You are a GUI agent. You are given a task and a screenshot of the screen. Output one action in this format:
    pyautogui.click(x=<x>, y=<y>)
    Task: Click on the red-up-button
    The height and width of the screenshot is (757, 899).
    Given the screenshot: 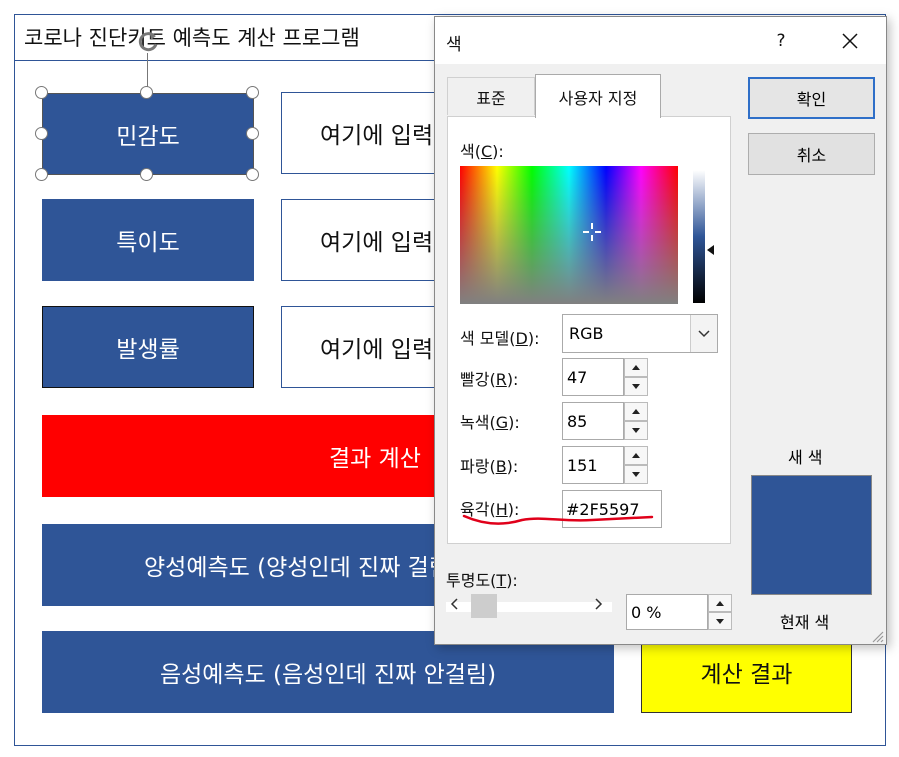 What is the action you would take?
    pyautogui.click(x=636, y=367)
    